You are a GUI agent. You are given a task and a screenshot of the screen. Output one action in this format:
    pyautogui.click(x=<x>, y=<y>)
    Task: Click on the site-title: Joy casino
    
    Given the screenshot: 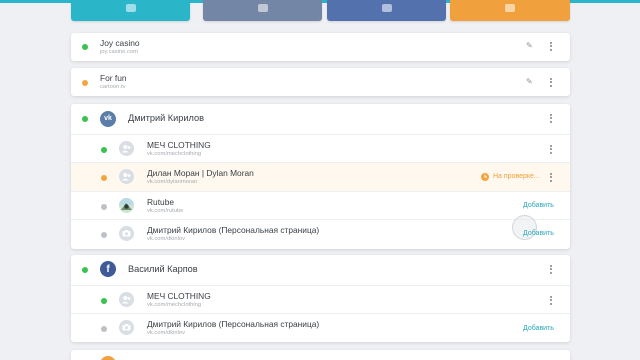 What is the action you would take?
    pyautogui.click(x=120, y=43)
    